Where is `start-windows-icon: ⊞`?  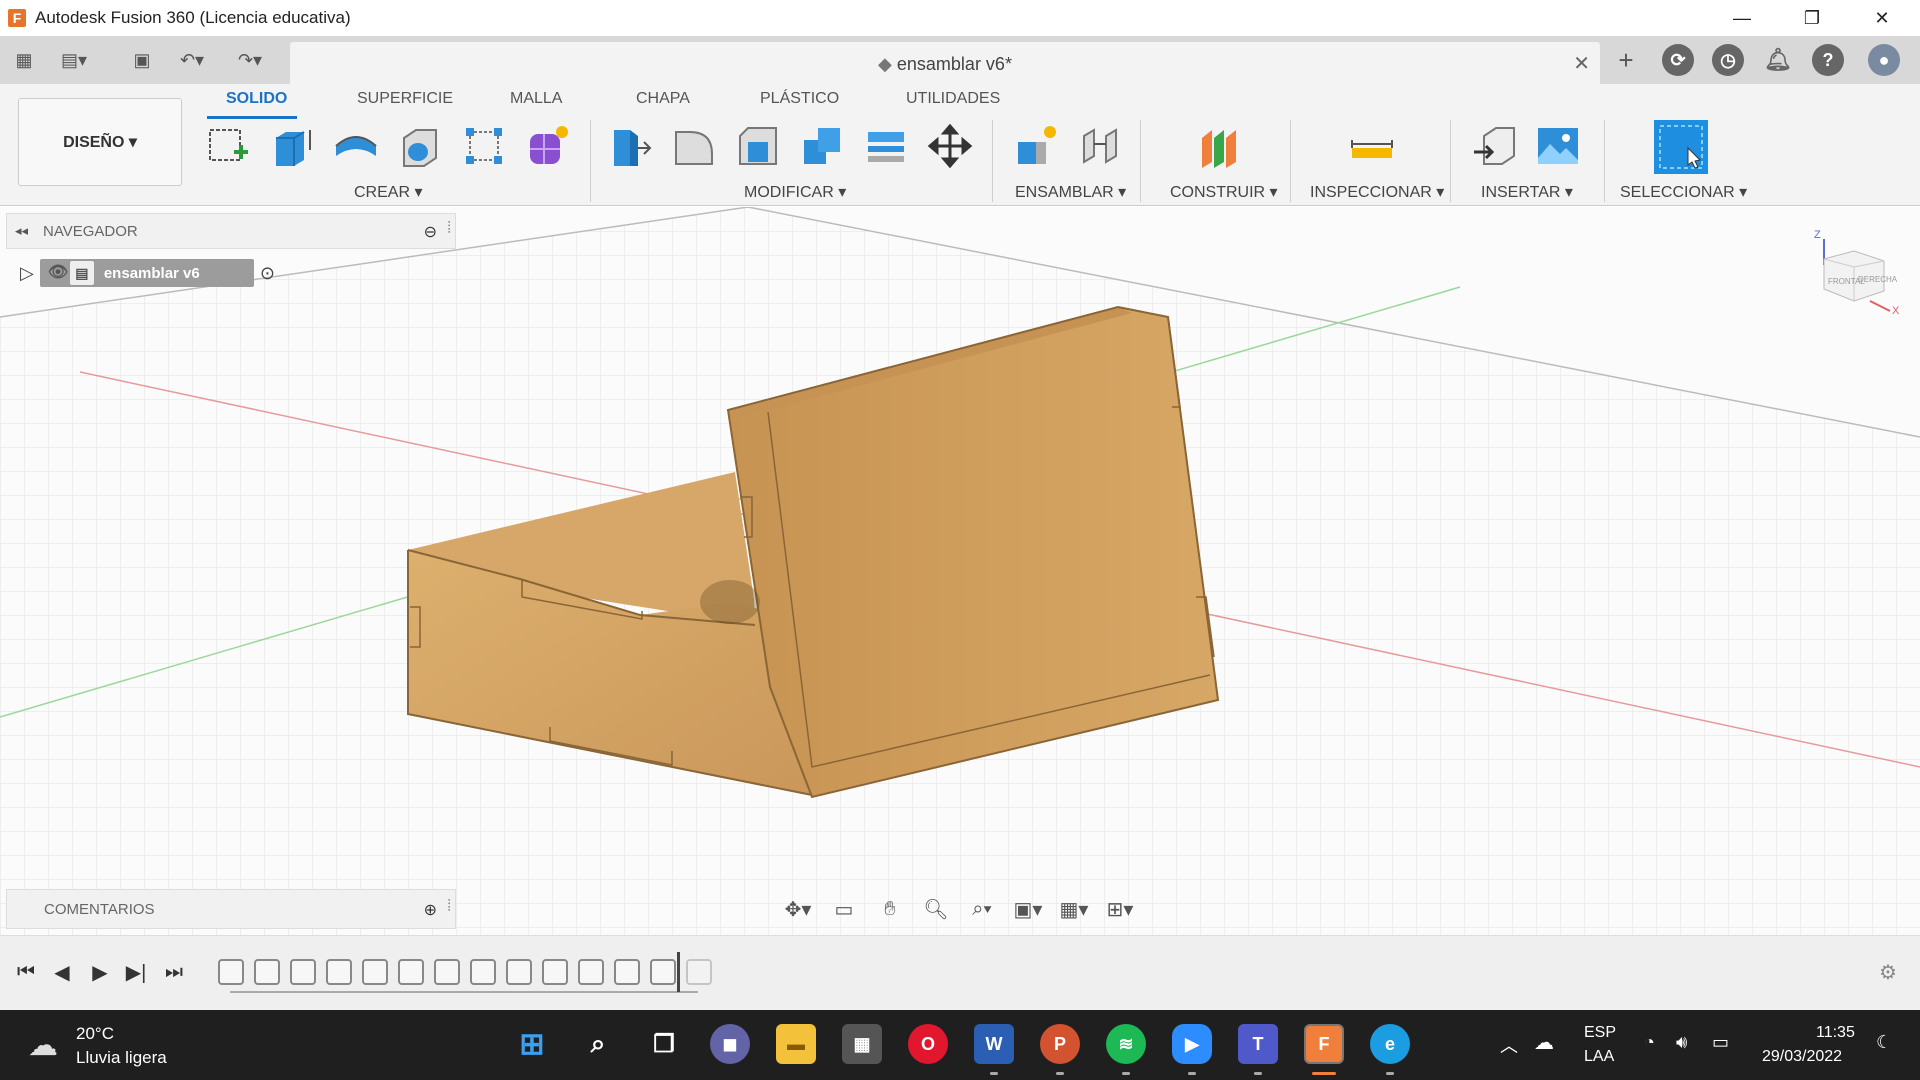
start-windows-icon: ⊞ is located at coordinates (532, 1044).